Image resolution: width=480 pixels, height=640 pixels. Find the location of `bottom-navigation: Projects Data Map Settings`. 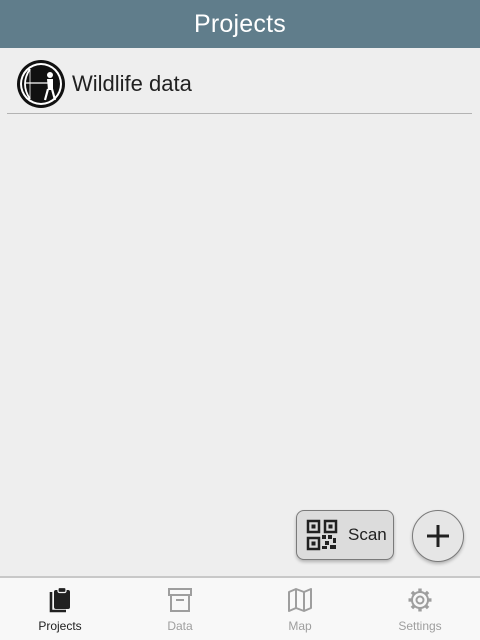

bottom-navigation: Projects Data Map Settings is located at coordinates (240, 608).